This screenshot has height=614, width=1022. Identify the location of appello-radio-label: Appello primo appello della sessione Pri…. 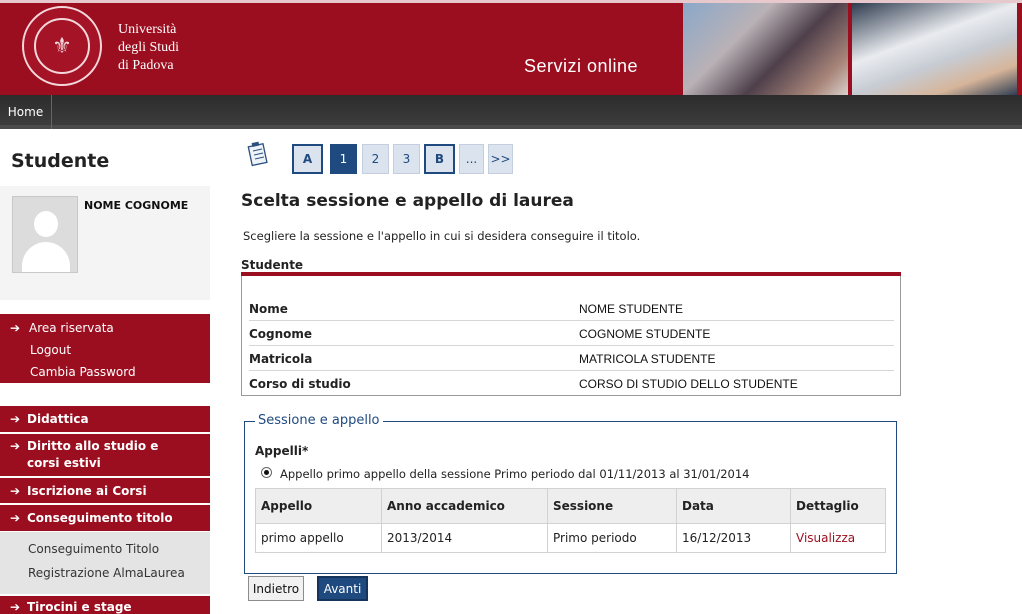
(515, 474).